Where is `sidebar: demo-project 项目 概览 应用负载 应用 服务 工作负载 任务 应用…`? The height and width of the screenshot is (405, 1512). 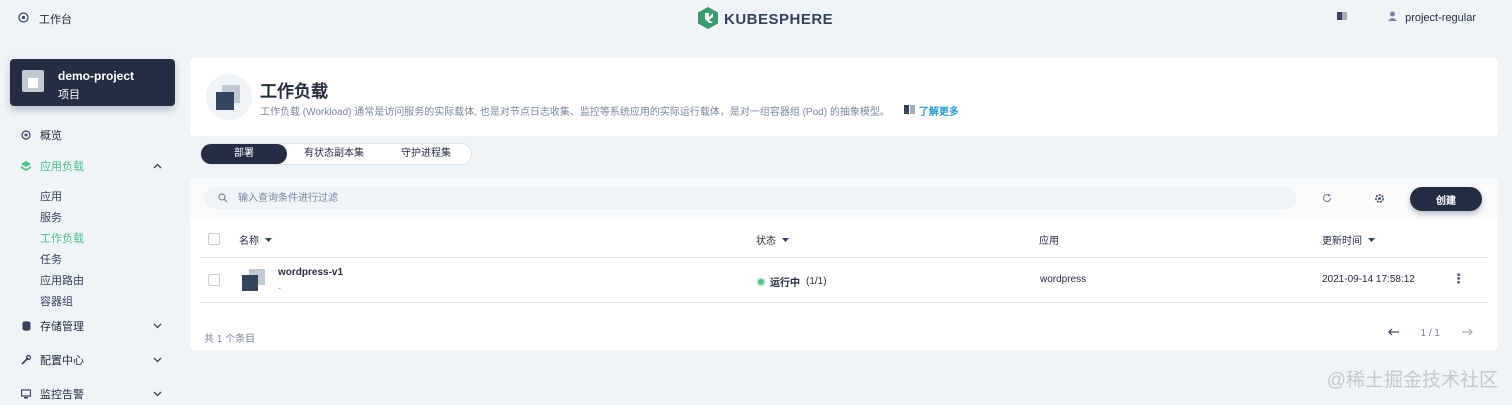
sidebar: demo-project 项目 概览 应用负载 应用 服务 工作负载 任务 应用… is located at coordinates (95, 218).